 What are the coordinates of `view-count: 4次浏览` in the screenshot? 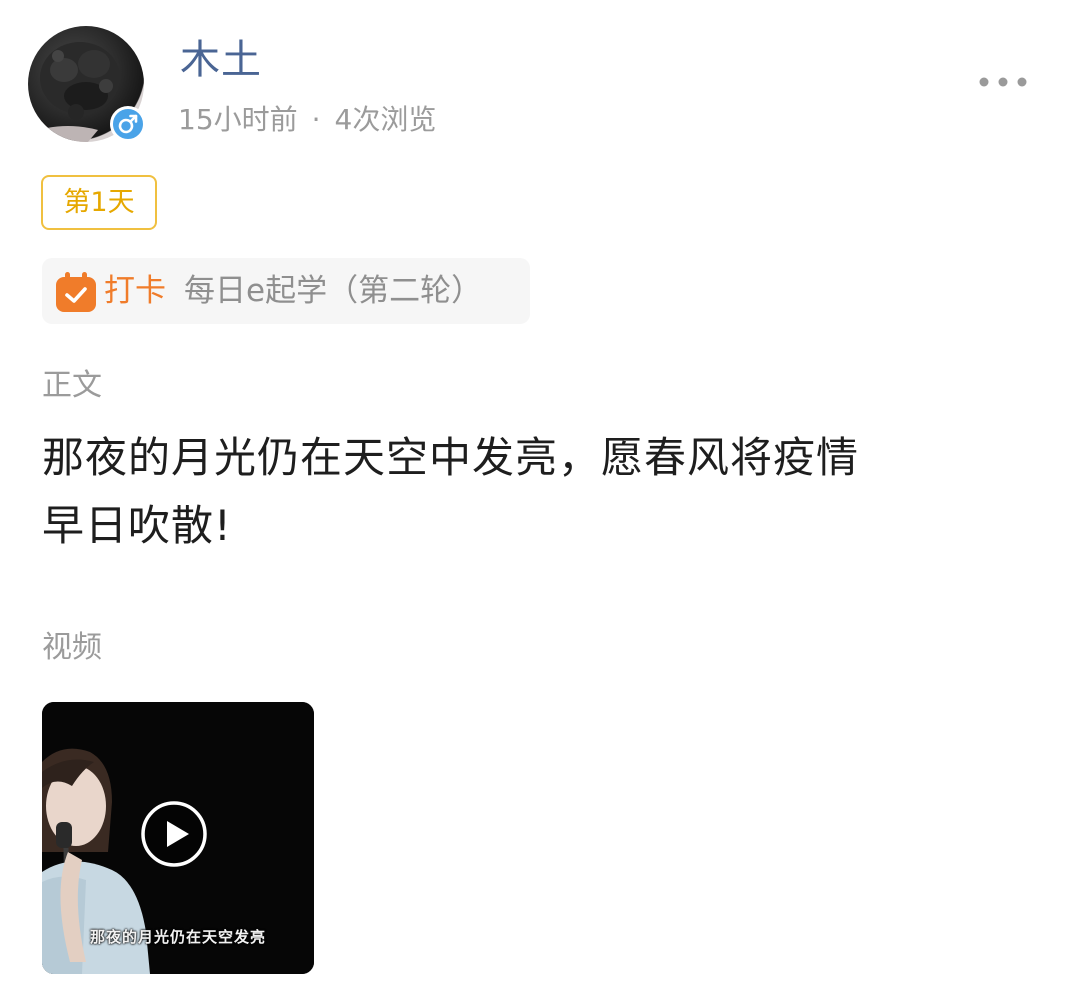 It's located at (385, 119).